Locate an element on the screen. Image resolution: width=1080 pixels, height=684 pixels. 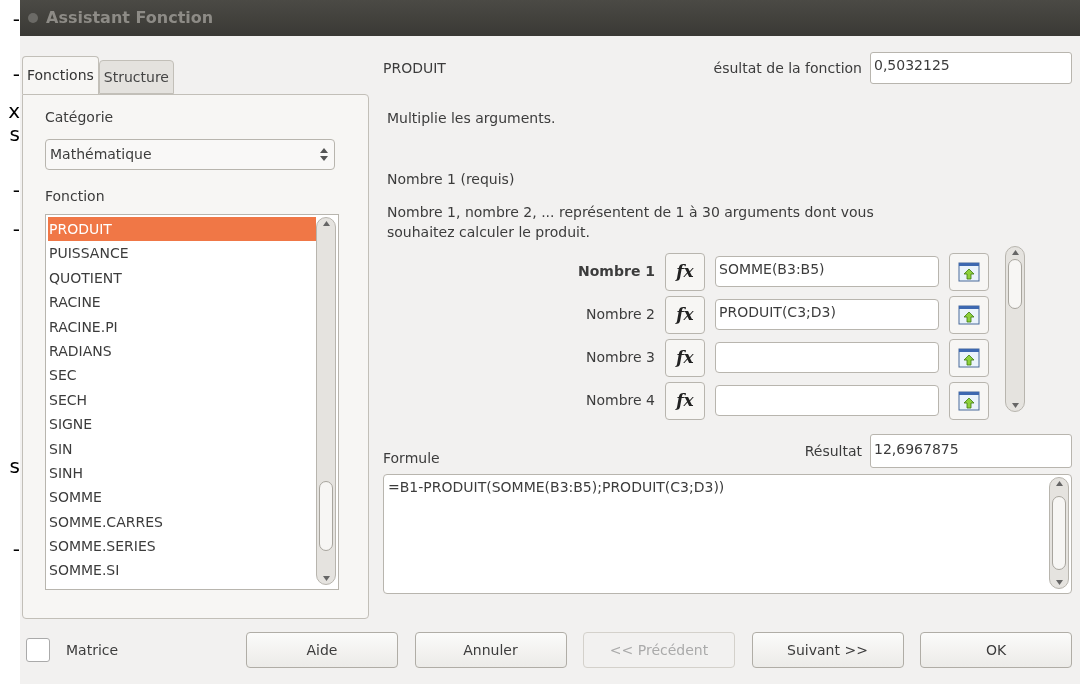
matrix-checkbox is located at coordinates (38, 650).